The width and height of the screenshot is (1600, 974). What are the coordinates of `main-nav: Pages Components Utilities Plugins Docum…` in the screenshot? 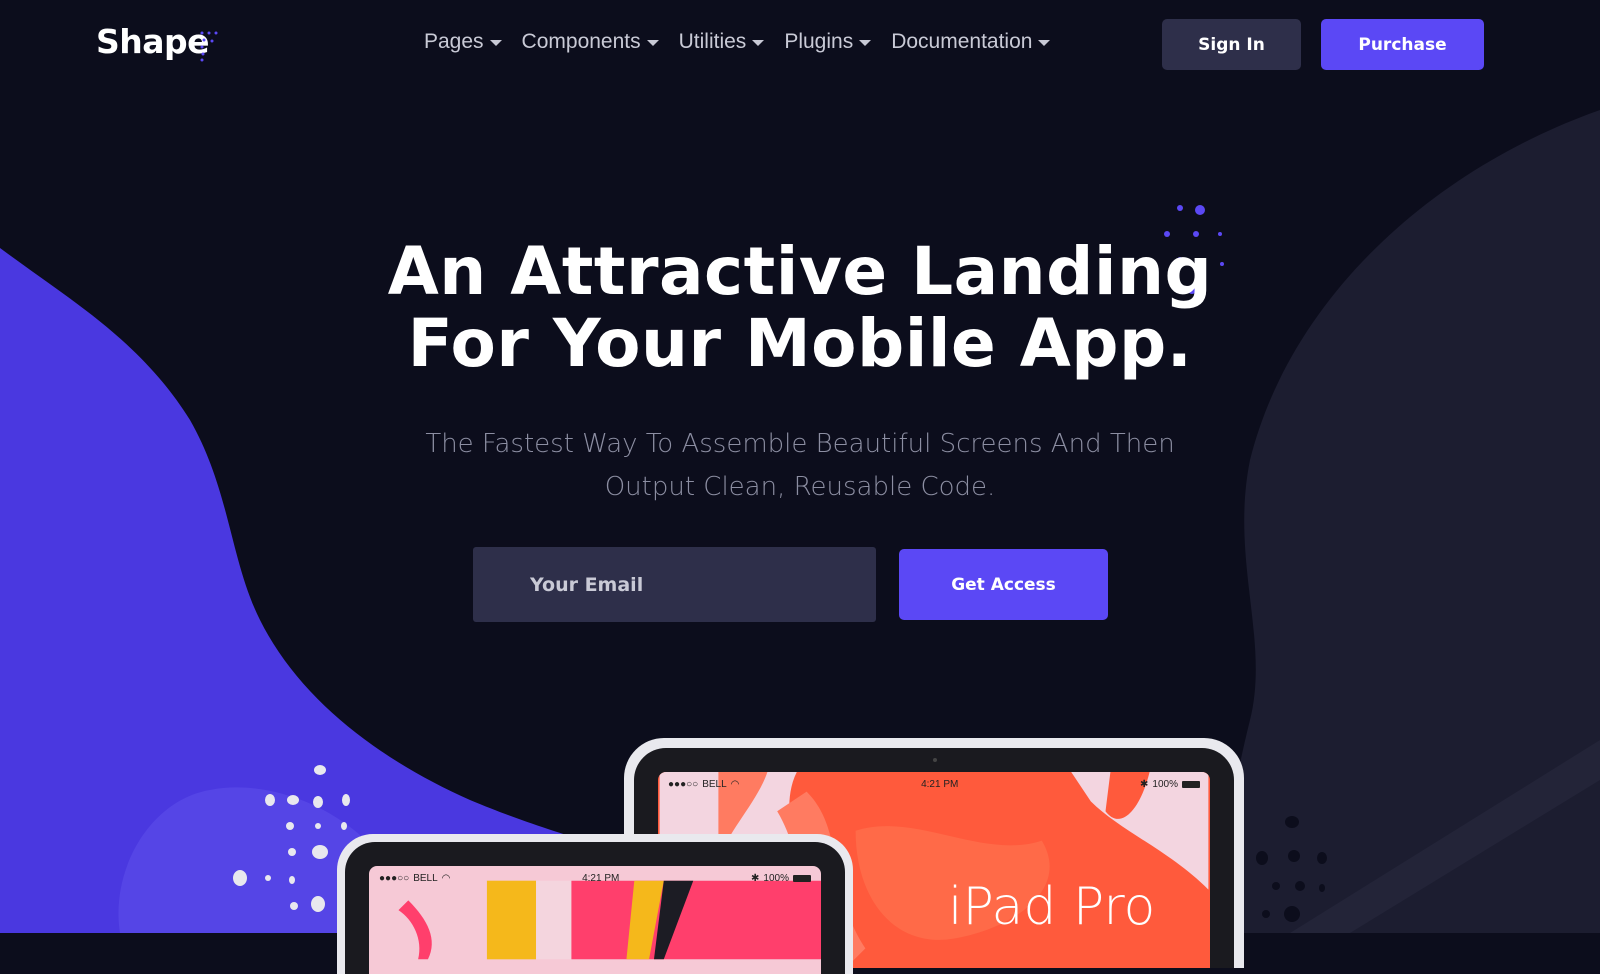 It's located at (737, 42).